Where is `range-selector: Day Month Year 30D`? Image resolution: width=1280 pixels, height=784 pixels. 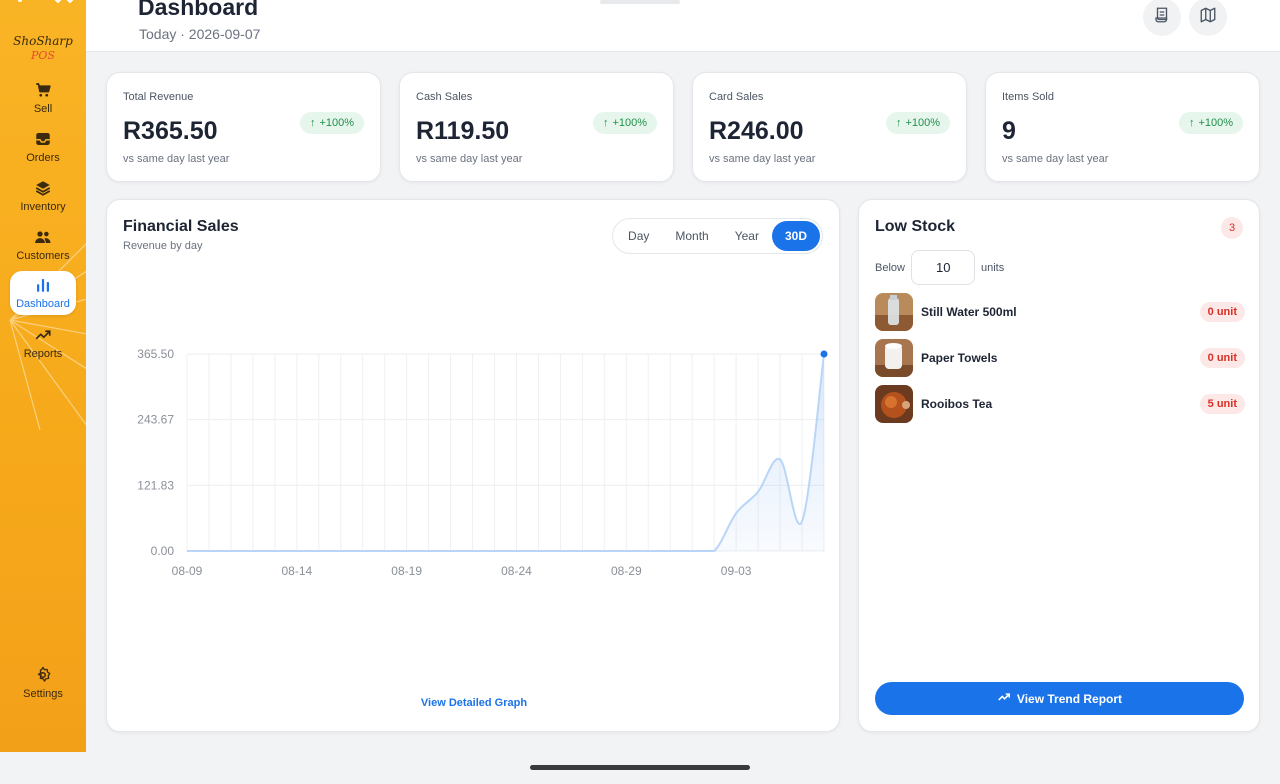 range-selector: Day Month Year 30D is located at coordinates (717, 236).